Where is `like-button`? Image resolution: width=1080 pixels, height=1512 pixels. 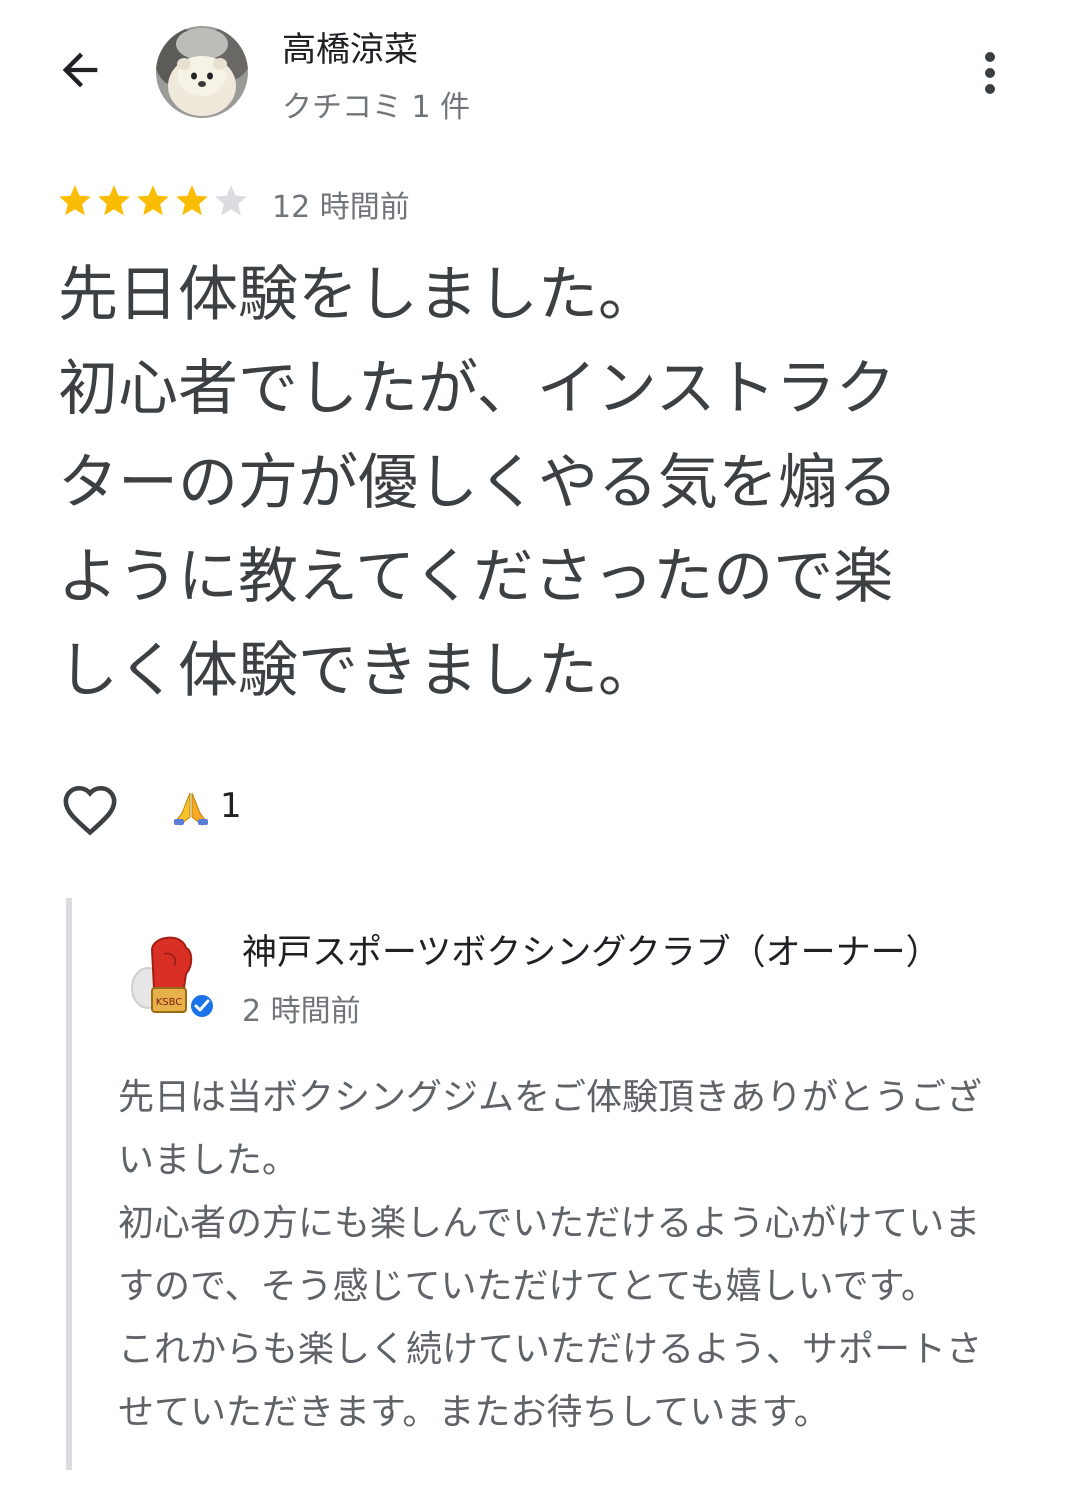 like-button is located at coordinates (90, 810).